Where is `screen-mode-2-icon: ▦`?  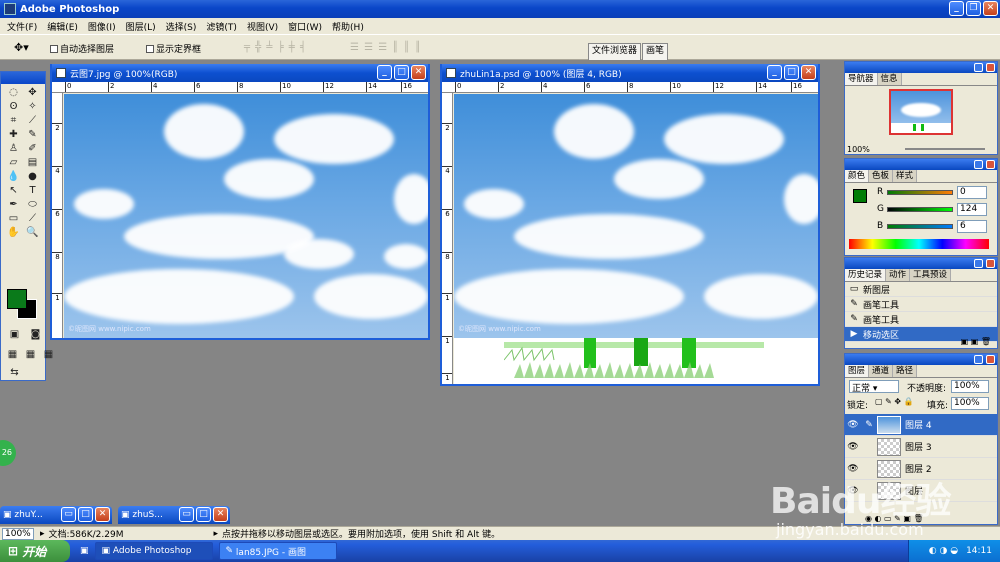 screen-mode-2-icon: ▦ is located at coordinates (30, 354).